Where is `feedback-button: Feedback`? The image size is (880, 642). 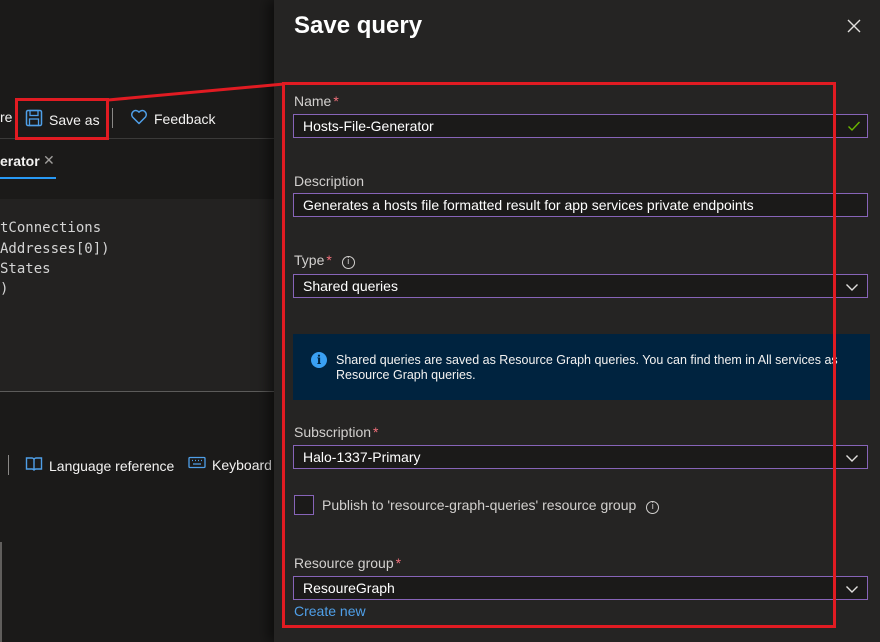
feedback-button: Feedback is located at coordinates (172, 118).